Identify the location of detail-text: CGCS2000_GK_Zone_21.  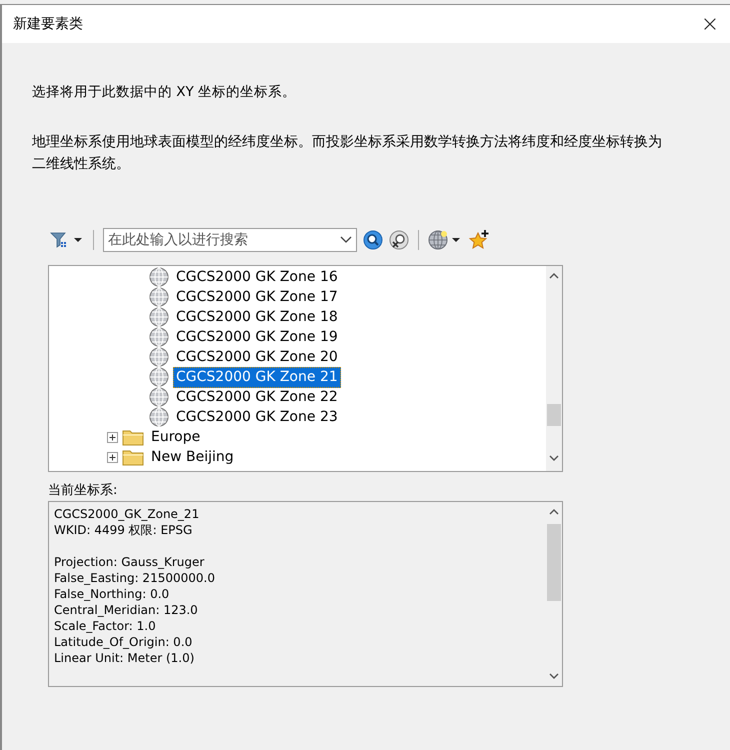
(127, 514).